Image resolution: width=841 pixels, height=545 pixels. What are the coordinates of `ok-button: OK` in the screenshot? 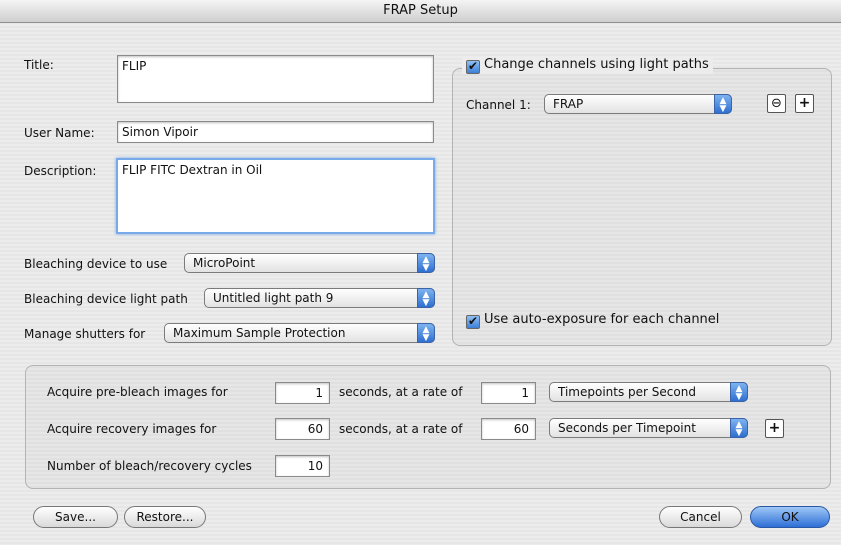 It's located at (790, 517).